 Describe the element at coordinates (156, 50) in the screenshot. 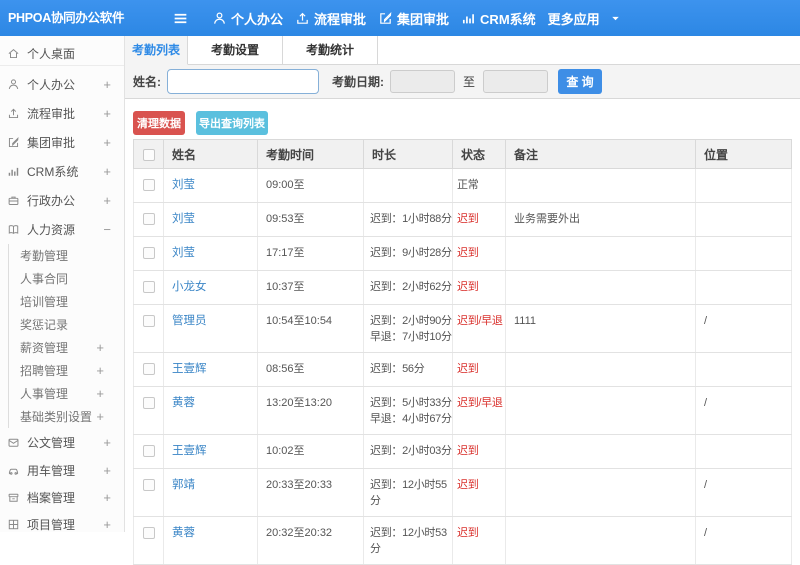

I see `tab-0: 考勤列表` at that location.